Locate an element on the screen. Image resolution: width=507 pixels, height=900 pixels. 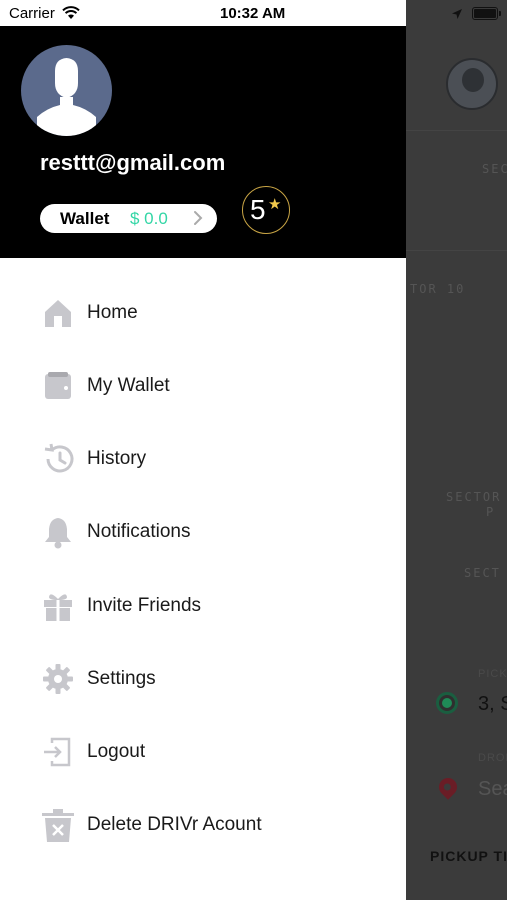
avatar is located at coordinates (66, 90).